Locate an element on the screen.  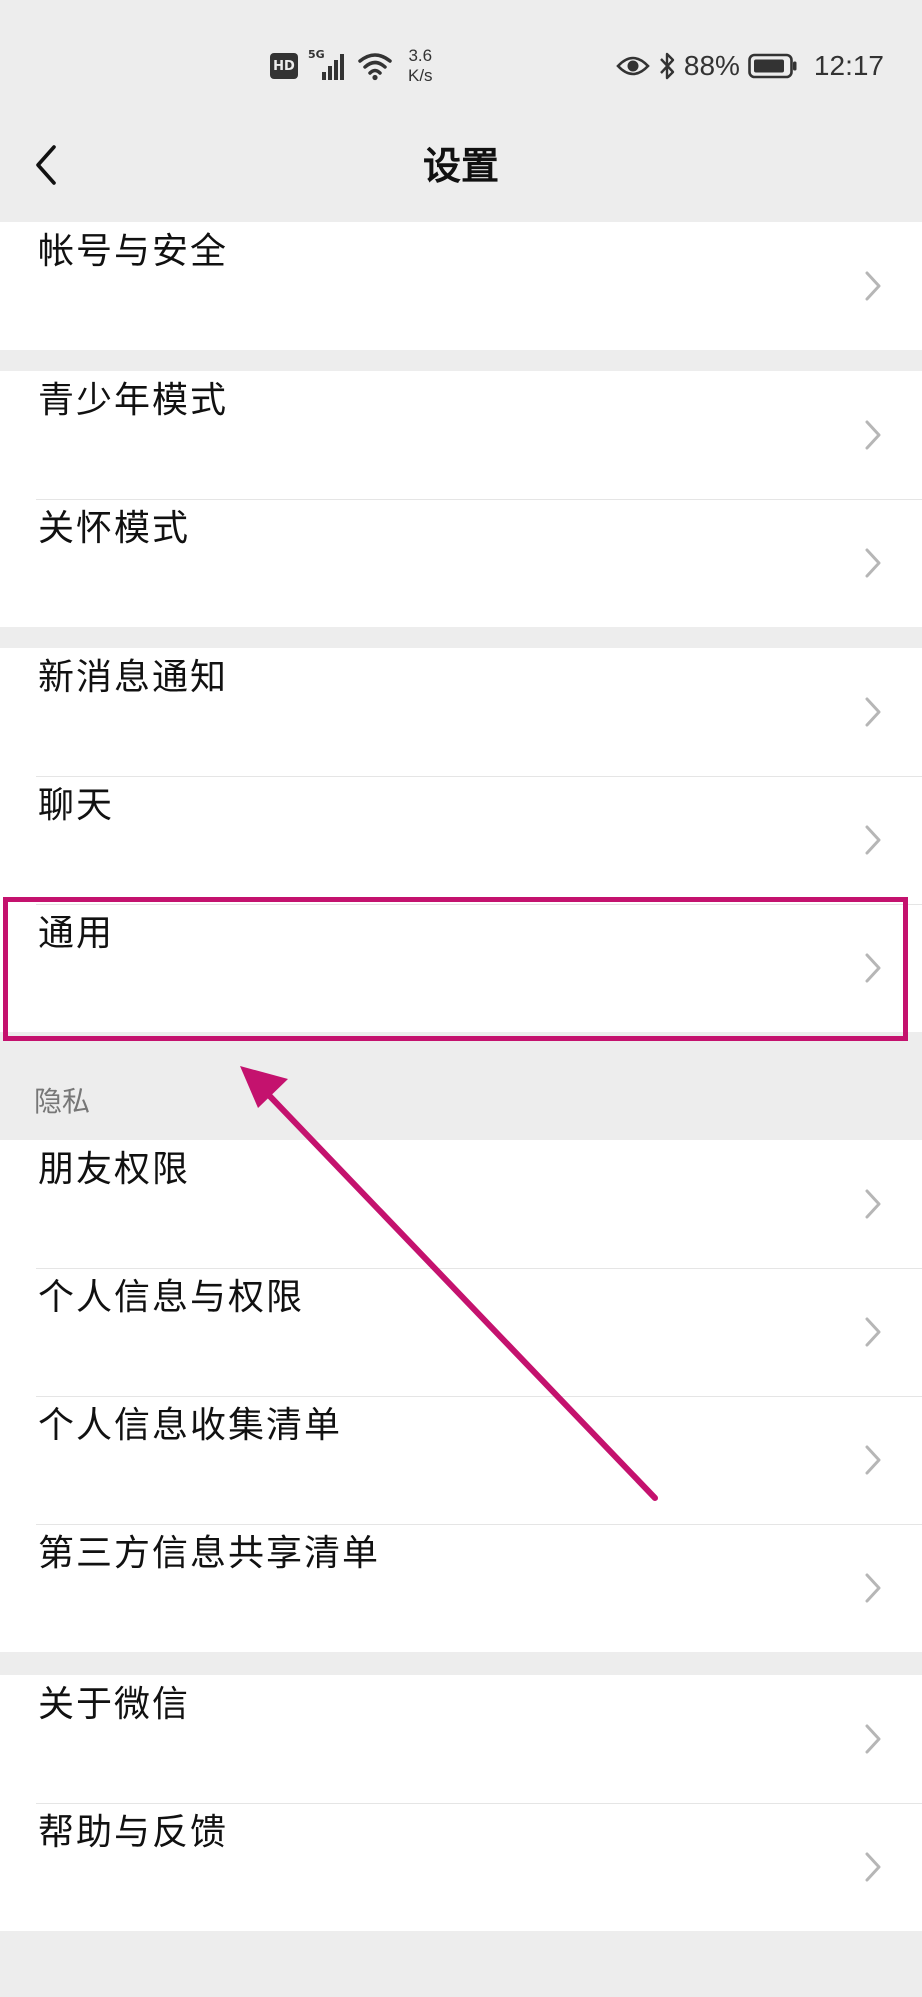
hd-badge: HD is located at coordinates (284, 66).